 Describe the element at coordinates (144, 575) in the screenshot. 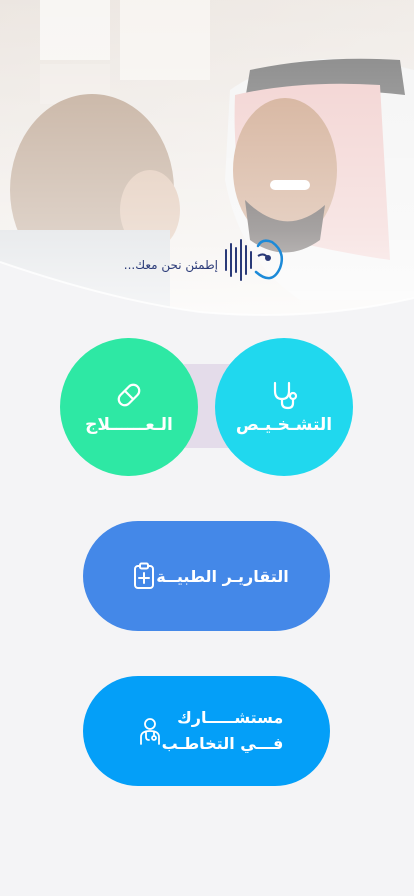

I see `clipboard-plus-icon` at that location.